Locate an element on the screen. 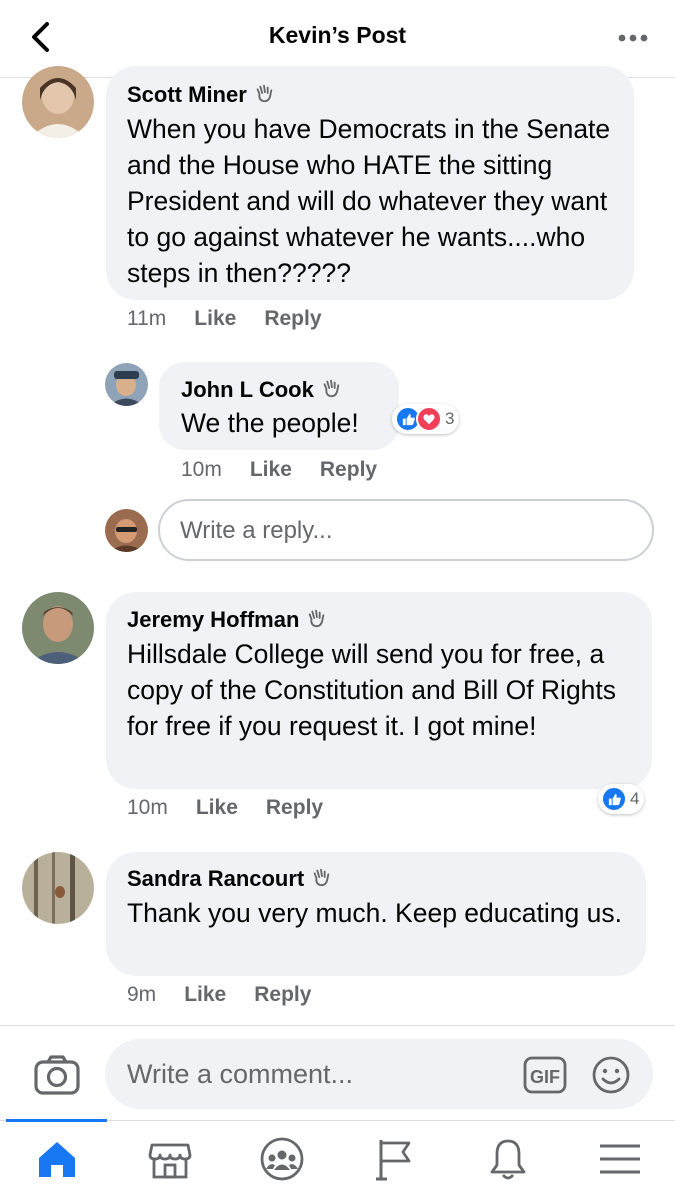 The image size is (675, 1200). emoji-smile-icon is located at coordinates (611, 1075).